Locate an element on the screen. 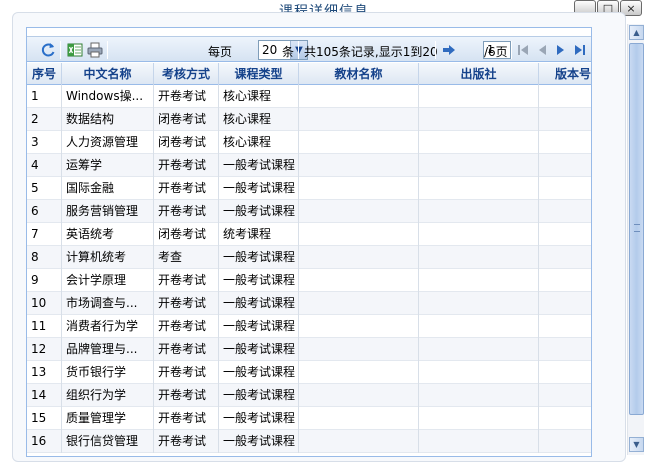  scroll-thumb is located at coordinates (636, 229).